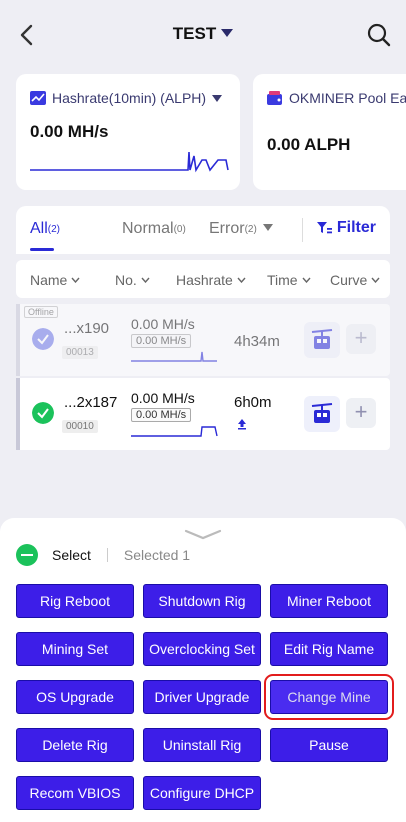  Describe the element at coordinates (253, 402) in the screenshot. I see `rig-uptime: 6h0m` at that location.